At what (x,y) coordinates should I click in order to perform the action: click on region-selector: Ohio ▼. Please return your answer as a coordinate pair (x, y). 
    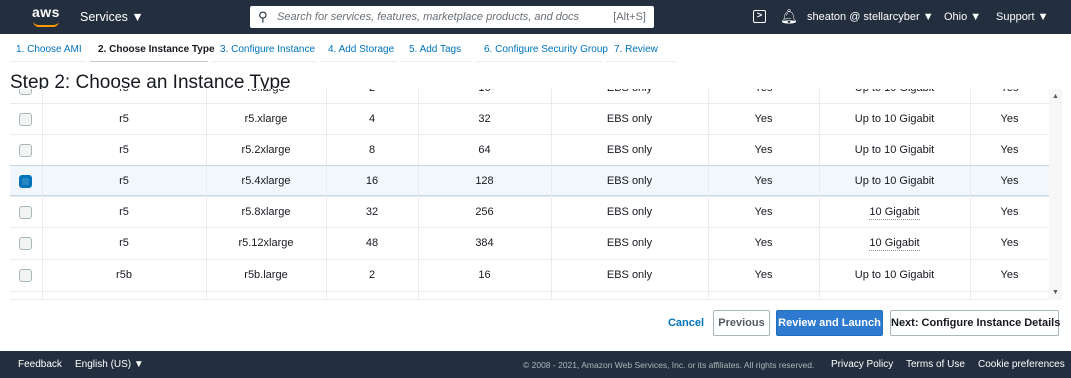
    Looking at the image, I should click on (962, 17).